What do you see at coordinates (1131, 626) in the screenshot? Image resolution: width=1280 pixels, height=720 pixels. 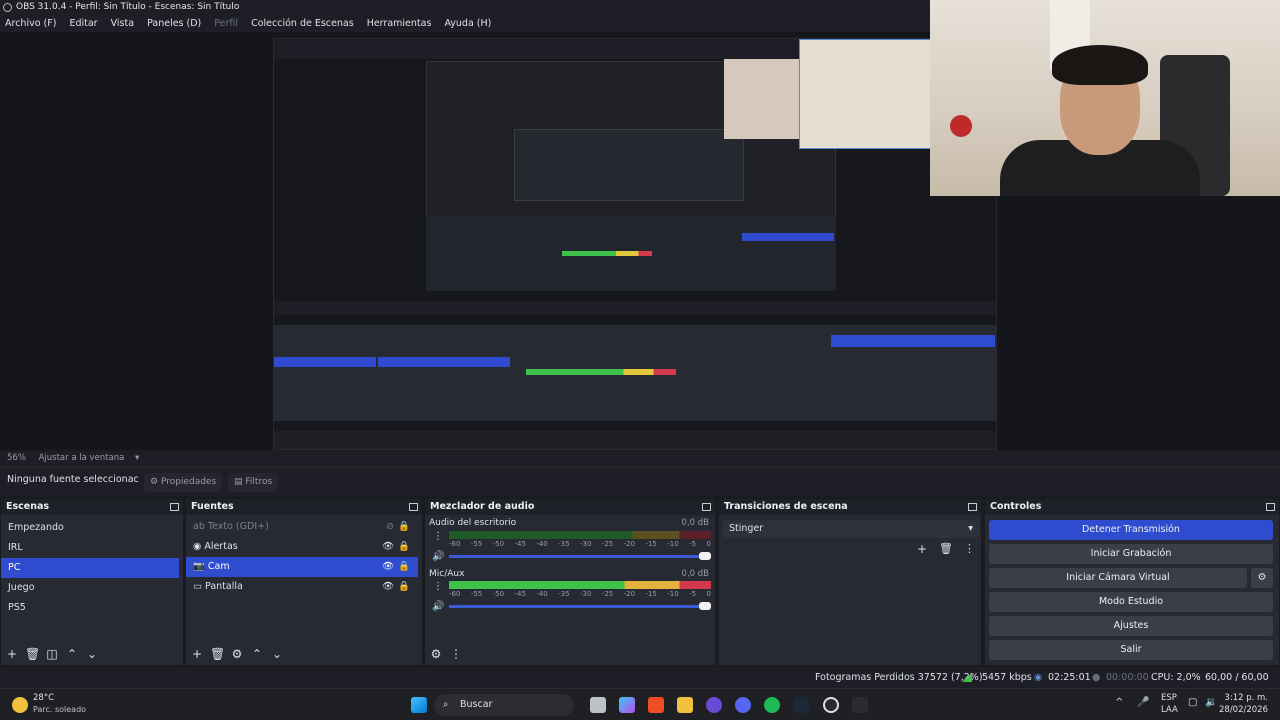 I see `settings-button: Ajustes` at bounding box center [1131, 626].